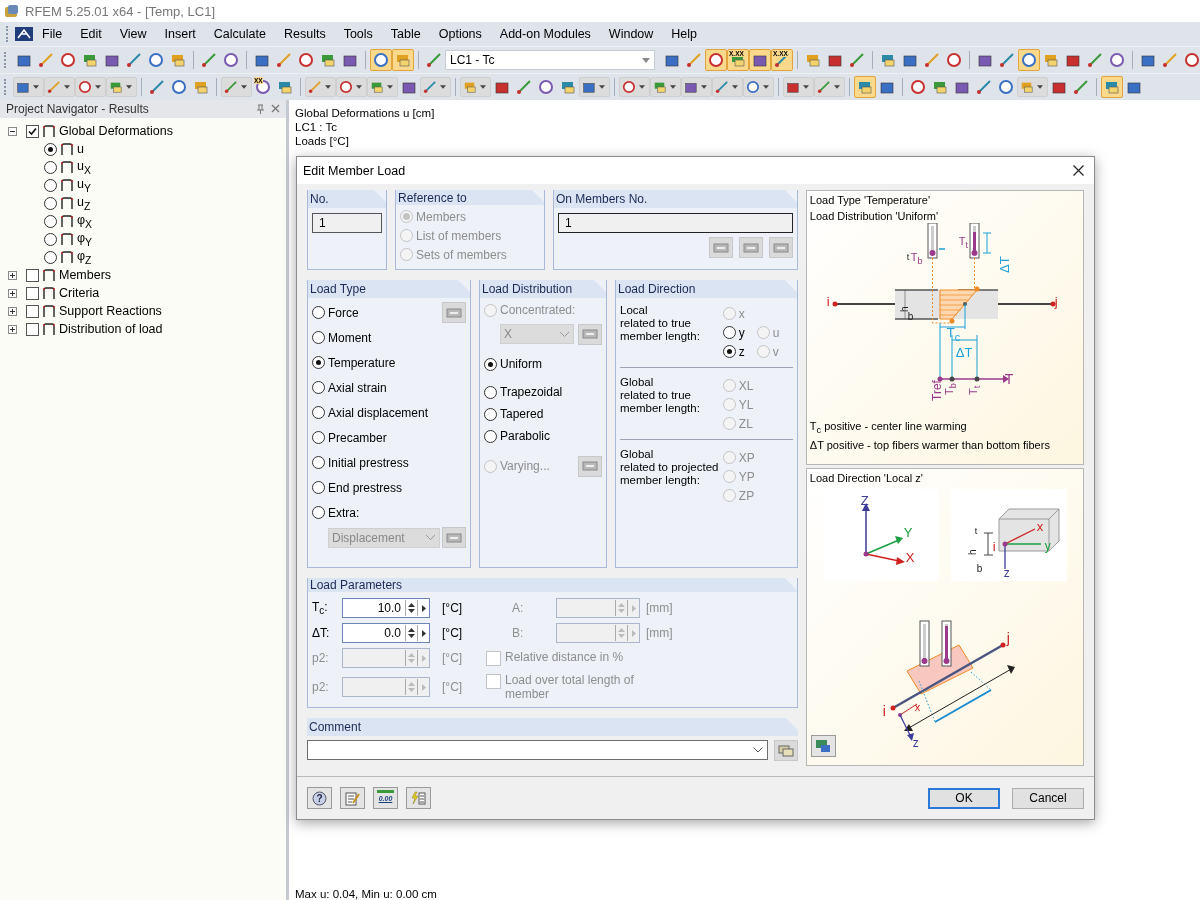  I want to click on dialog-button: OK, so click(964, 798).